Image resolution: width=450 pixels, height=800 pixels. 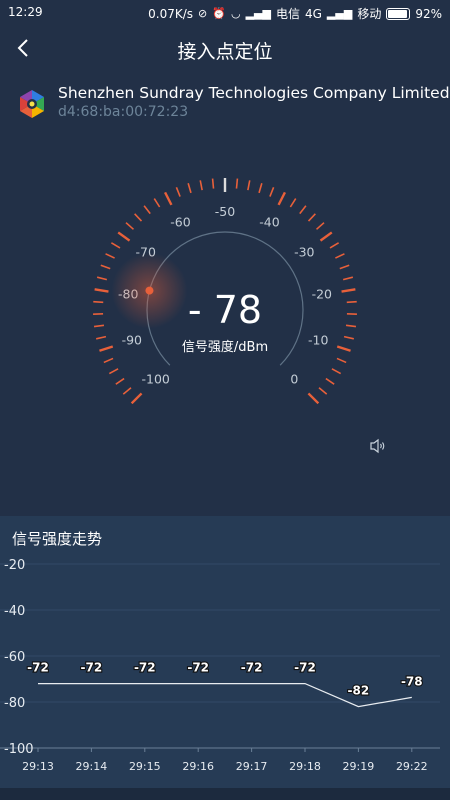 What do you see at coordinates (322, 294) in the screenshot?
I see `gauge-scale-label: -20` at bounding box center [322, 294].